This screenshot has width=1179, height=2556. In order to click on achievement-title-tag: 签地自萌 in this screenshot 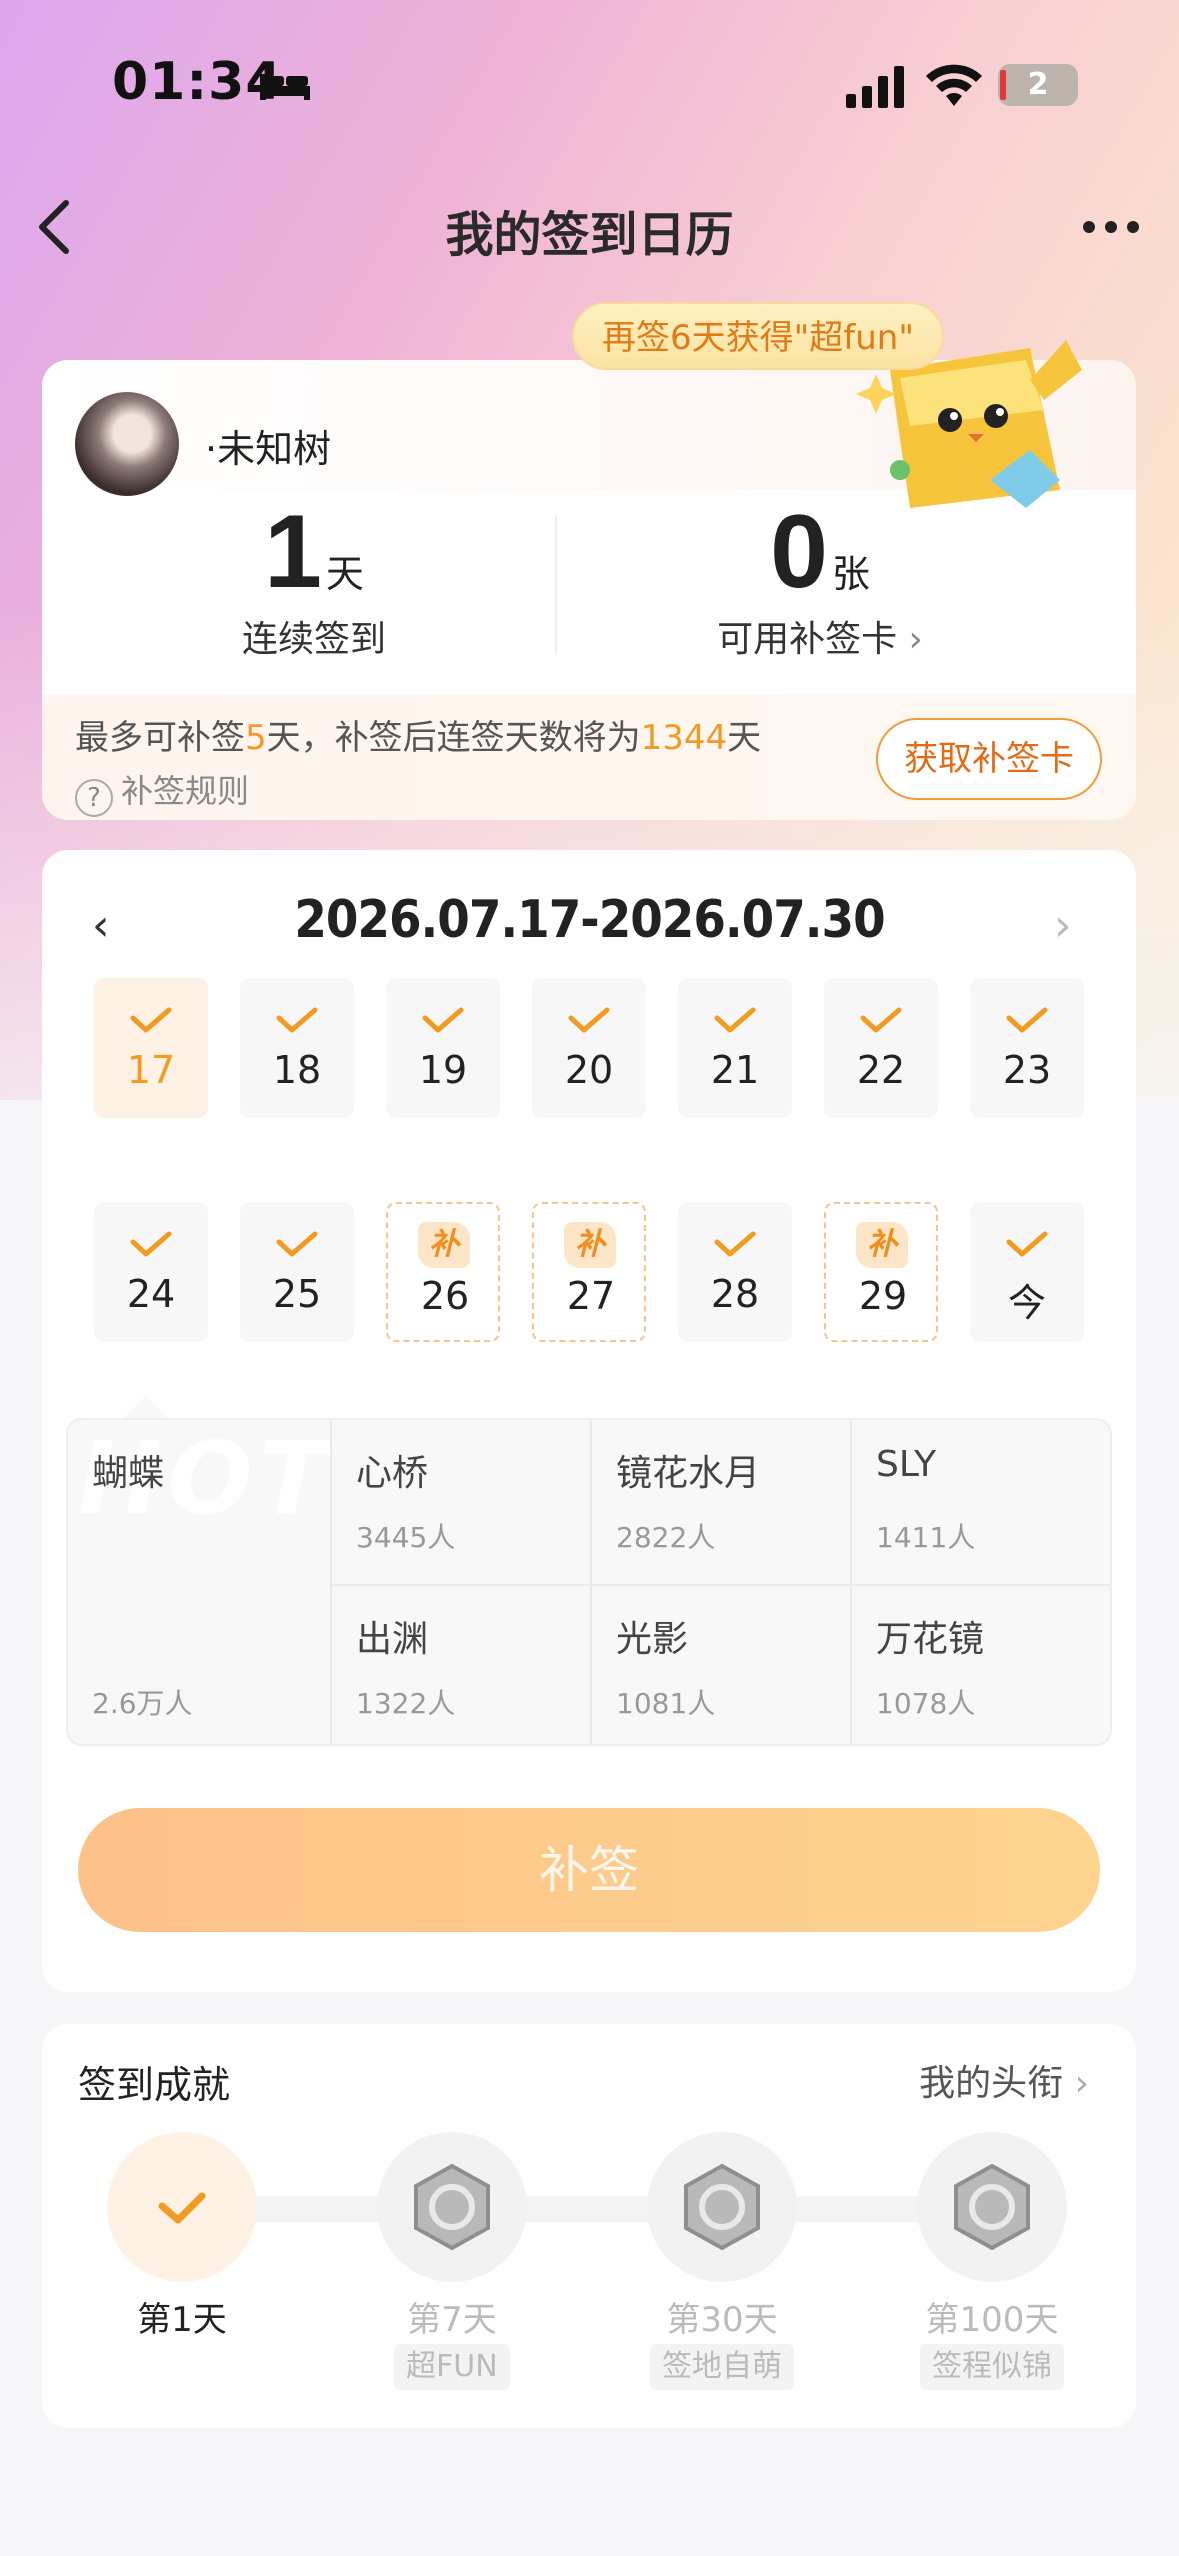, I will do `click(722, 2367)`.